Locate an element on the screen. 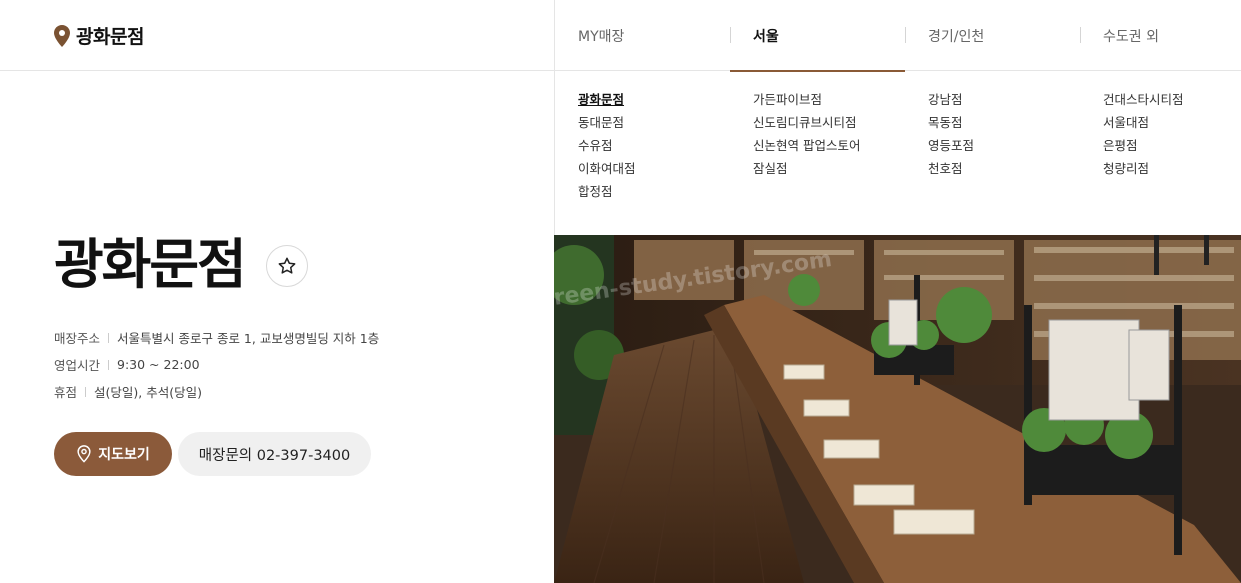  tab-label: 경기/인천 is located at coordinates (956, 36).